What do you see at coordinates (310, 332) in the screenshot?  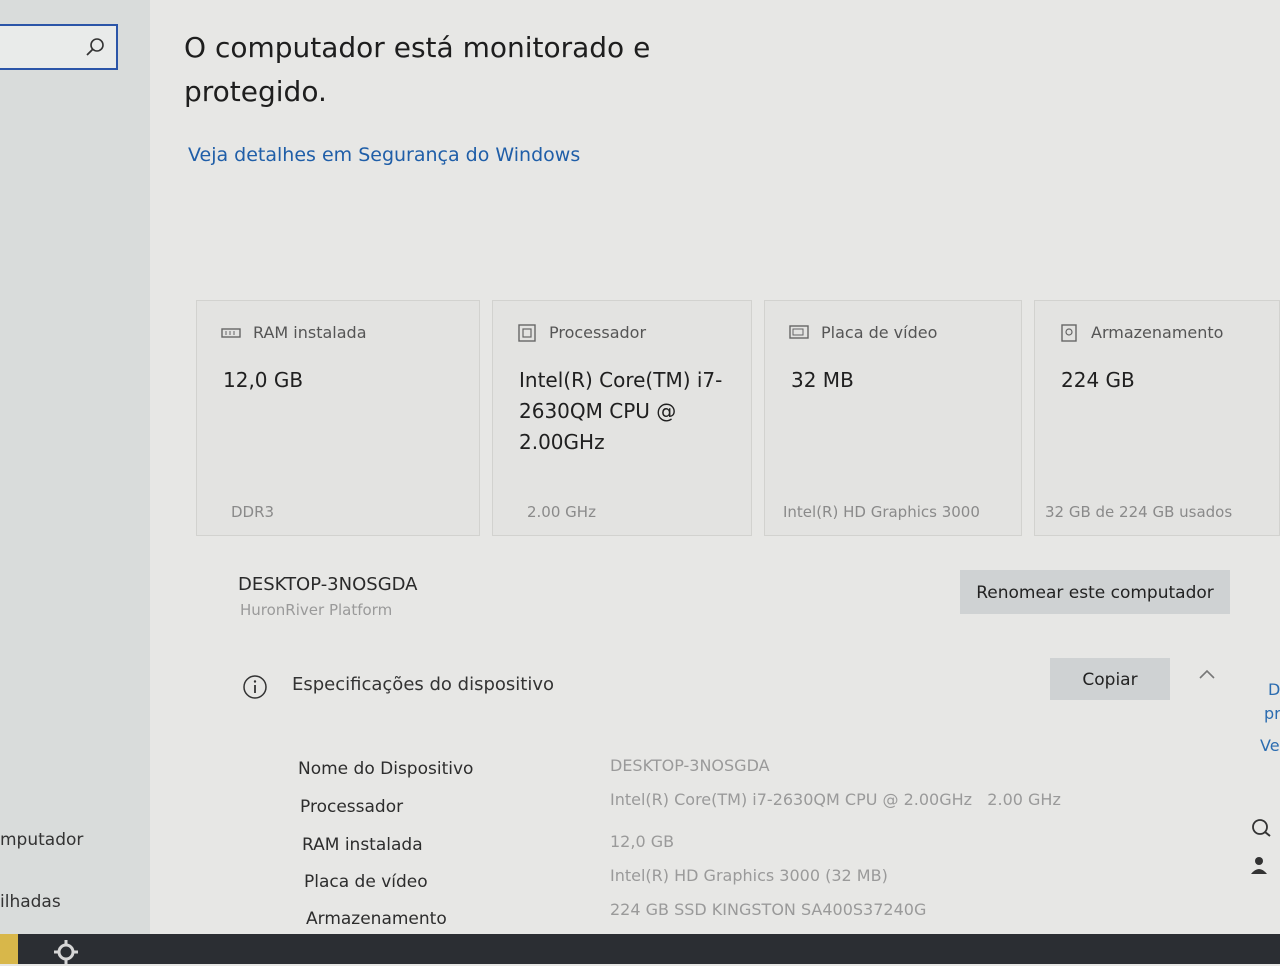 I see `ram-card-title: RAM instalada` at bounding box center [310, 332].